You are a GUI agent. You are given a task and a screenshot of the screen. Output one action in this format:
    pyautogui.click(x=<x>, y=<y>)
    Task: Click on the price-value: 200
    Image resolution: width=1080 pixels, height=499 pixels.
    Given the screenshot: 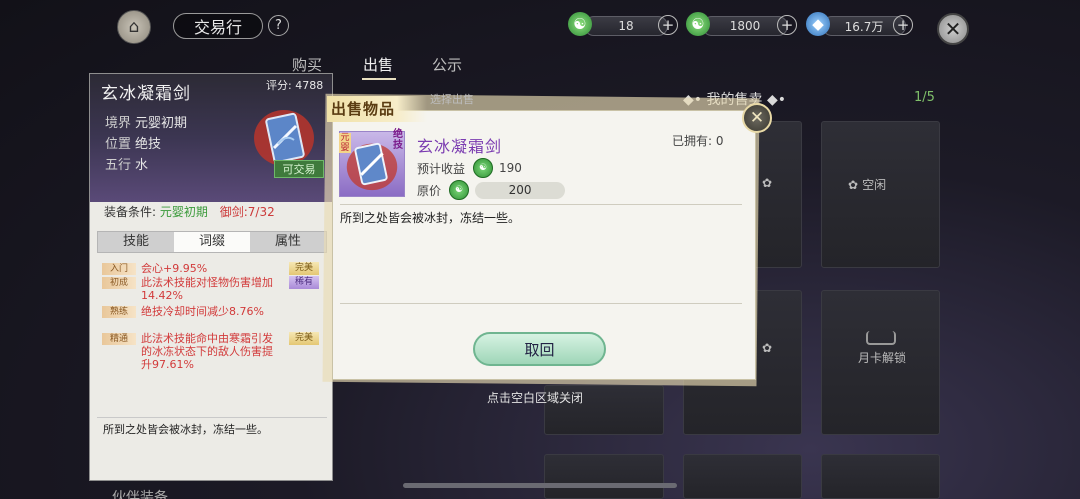 What is the action you would take?
    pyautogui.click(x=520, y=190)
    